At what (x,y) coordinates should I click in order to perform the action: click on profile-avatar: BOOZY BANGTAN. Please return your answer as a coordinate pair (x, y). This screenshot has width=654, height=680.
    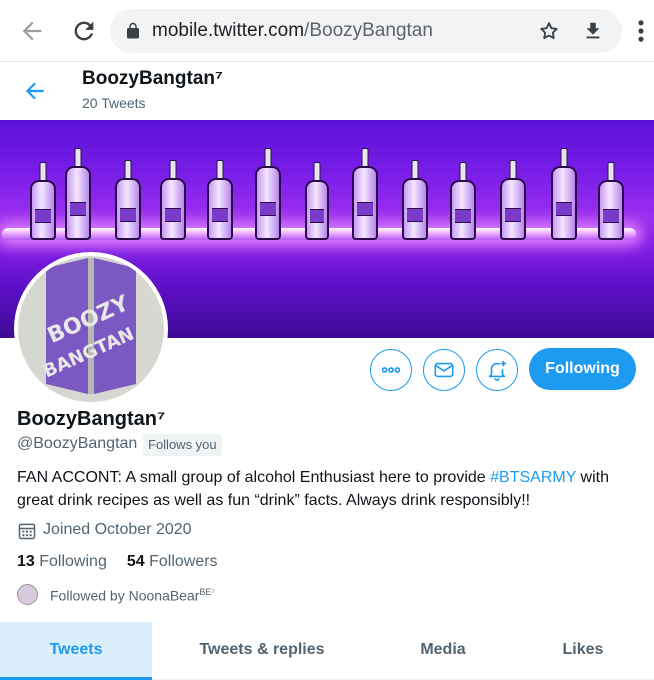
    Looking at the image, I should click on (91, 329).